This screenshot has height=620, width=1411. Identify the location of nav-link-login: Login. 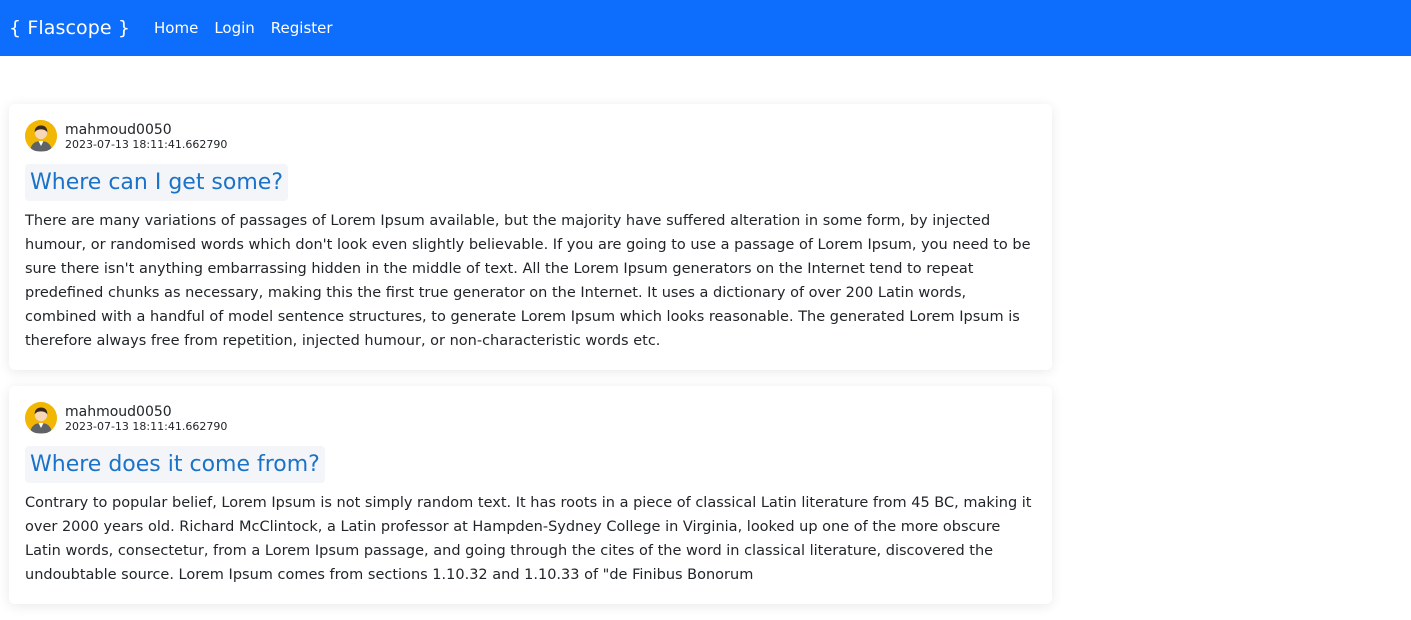
(234, 28).